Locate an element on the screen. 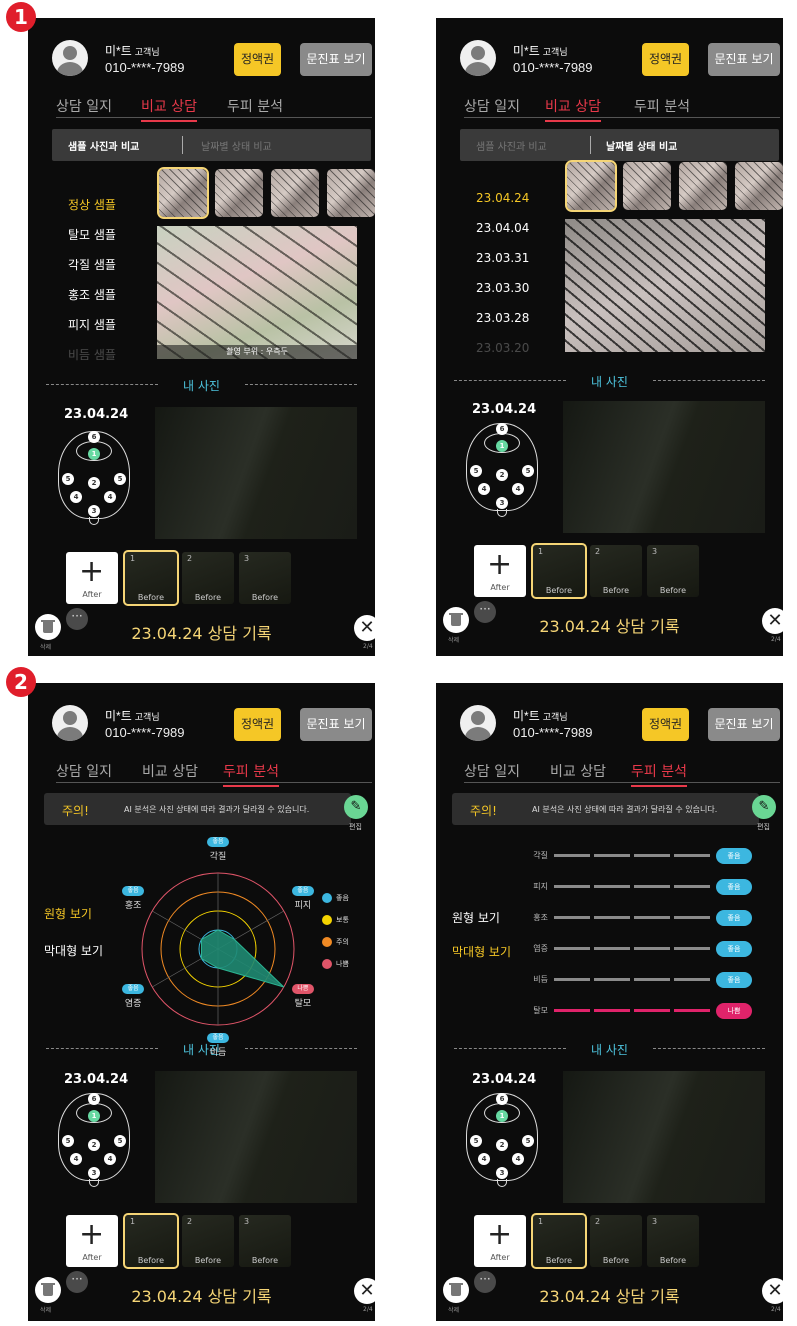 The height and width of the screenshot is (1326, 797). radar-view-option: 원형 보기 is located at coordinates (68, 913).